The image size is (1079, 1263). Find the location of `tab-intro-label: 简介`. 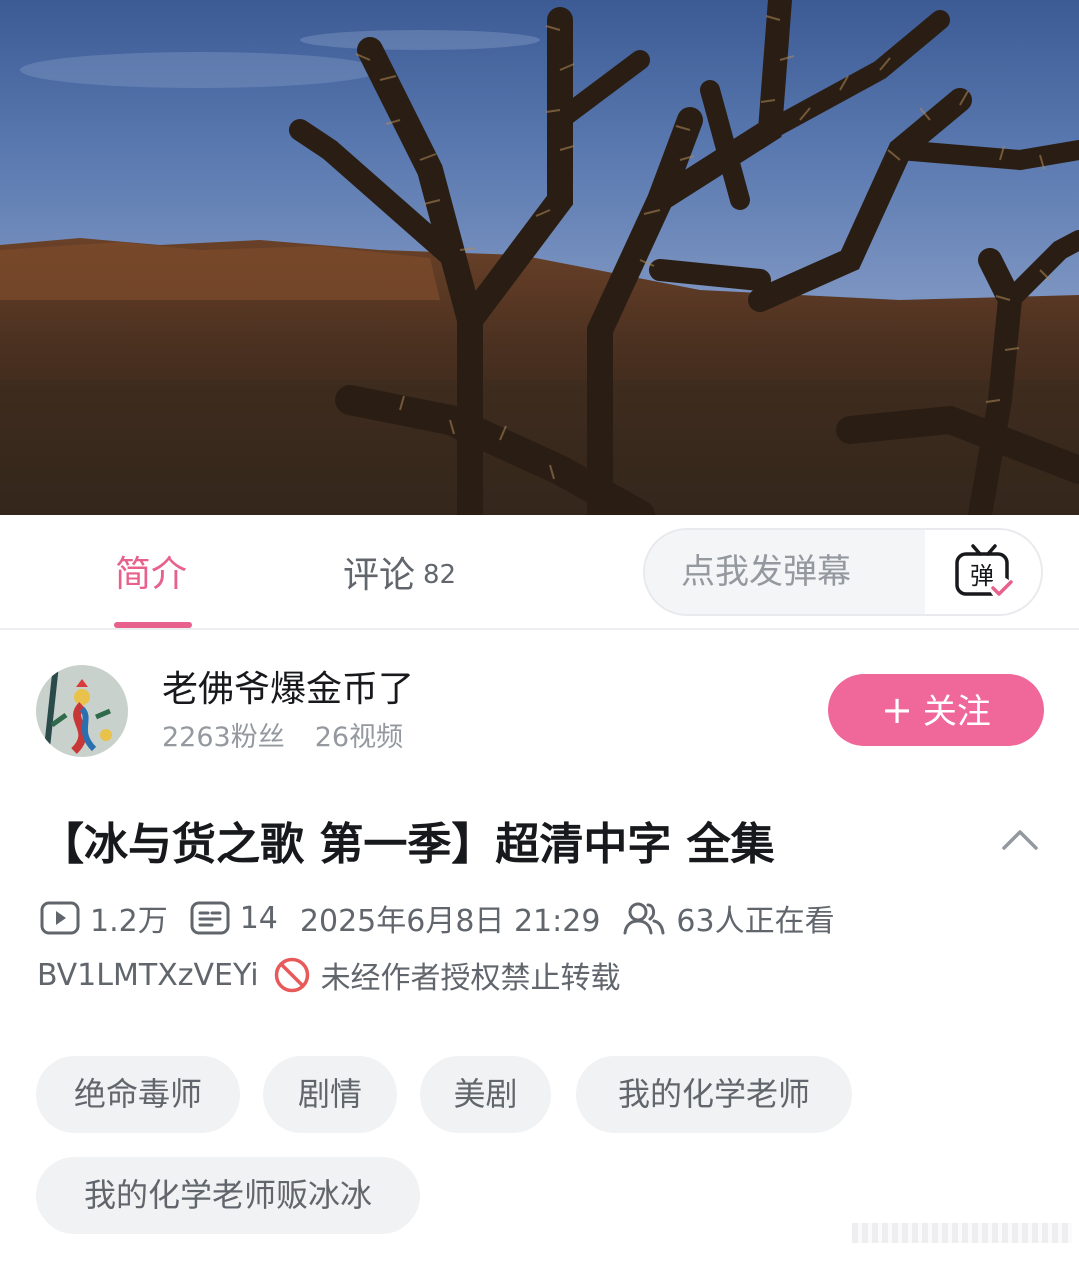

tab-intro-label: 简介 is located at coordinates (151, 574).